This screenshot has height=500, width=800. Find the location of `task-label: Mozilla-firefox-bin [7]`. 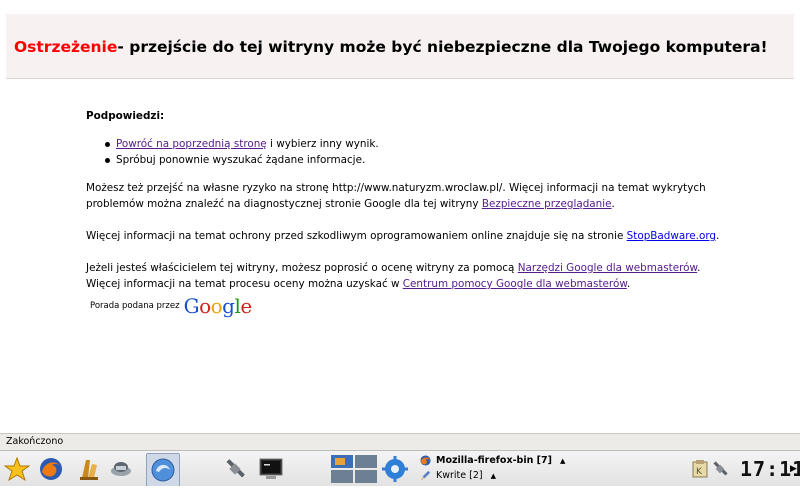

task-label: Mozilla-firefox-bin [7] is located at coordinates (494, 460).